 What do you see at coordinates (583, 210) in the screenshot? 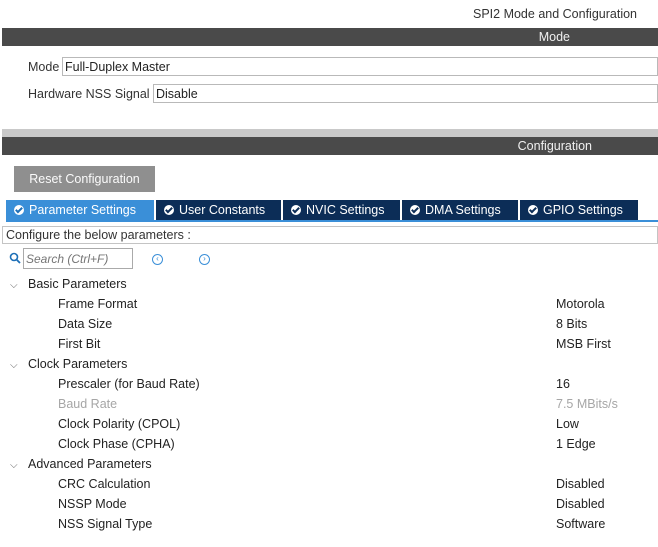
I see `tab-label: GPIO Settings` at bounding box center [583, 210].